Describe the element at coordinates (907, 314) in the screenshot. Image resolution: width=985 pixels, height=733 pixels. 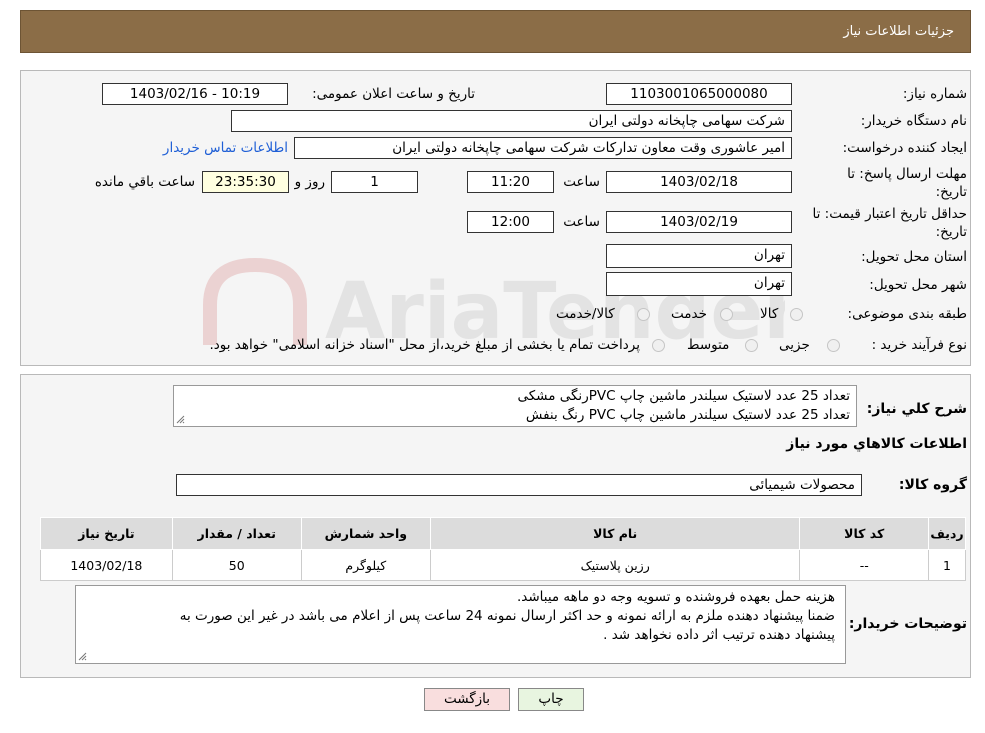
I see `category-label: طبقه بندی موضوعی:` at that location.